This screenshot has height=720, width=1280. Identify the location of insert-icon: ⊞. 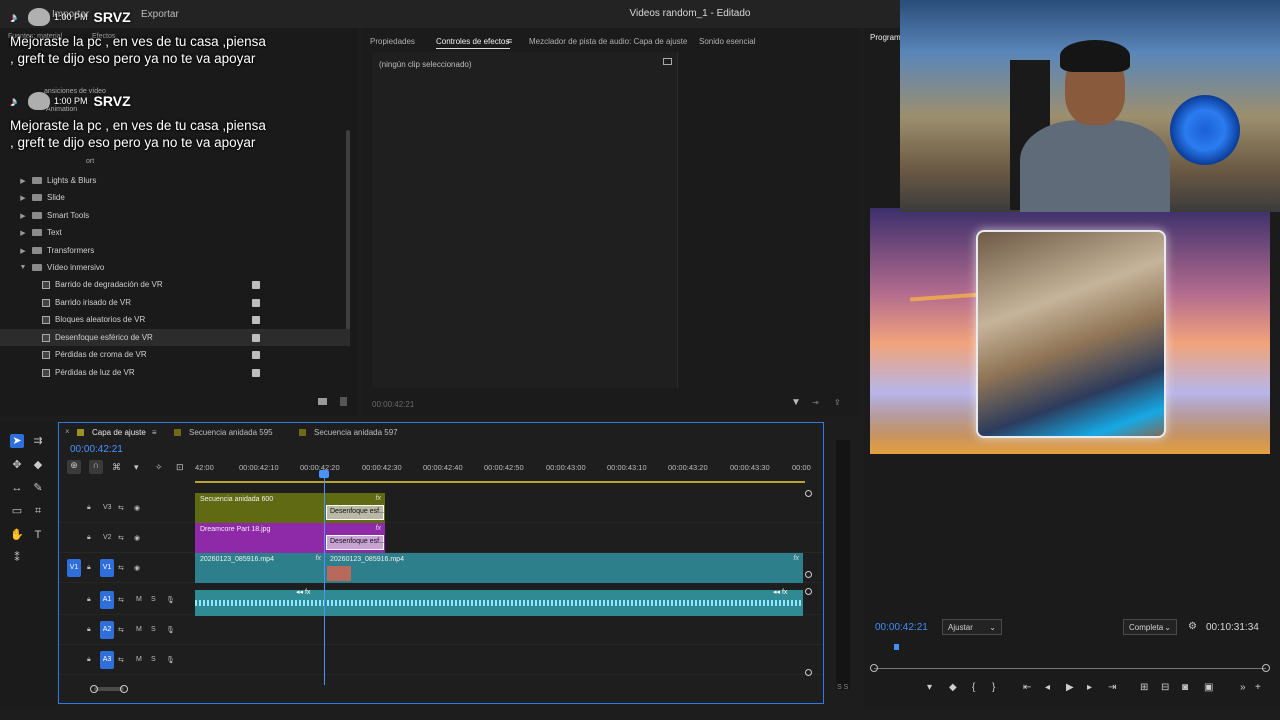
(1144, 687).